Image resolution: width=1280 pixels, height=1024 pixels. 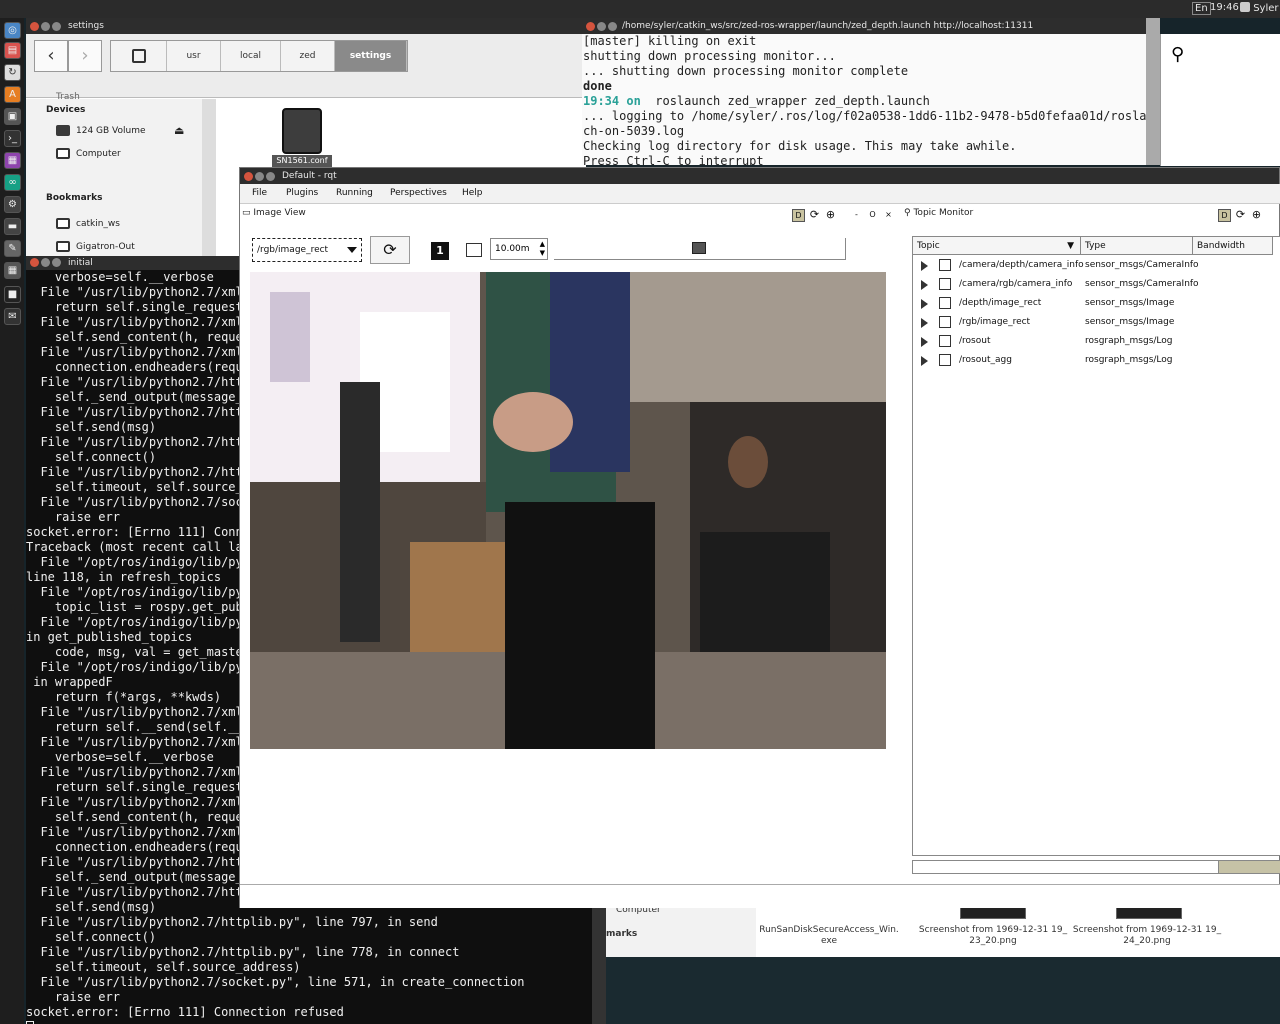 What do you see at coordinates (1259, 8) in the screenshot?
I see `user-menu: Syler` at bounding box center [1259, 8].